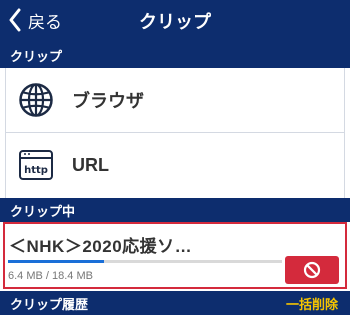 The image size is (350, 315). Describe the element at coordinates (50, 276) in the screenshot. I see `download-size: 6.4 MB / 18.4 MB` at that location.